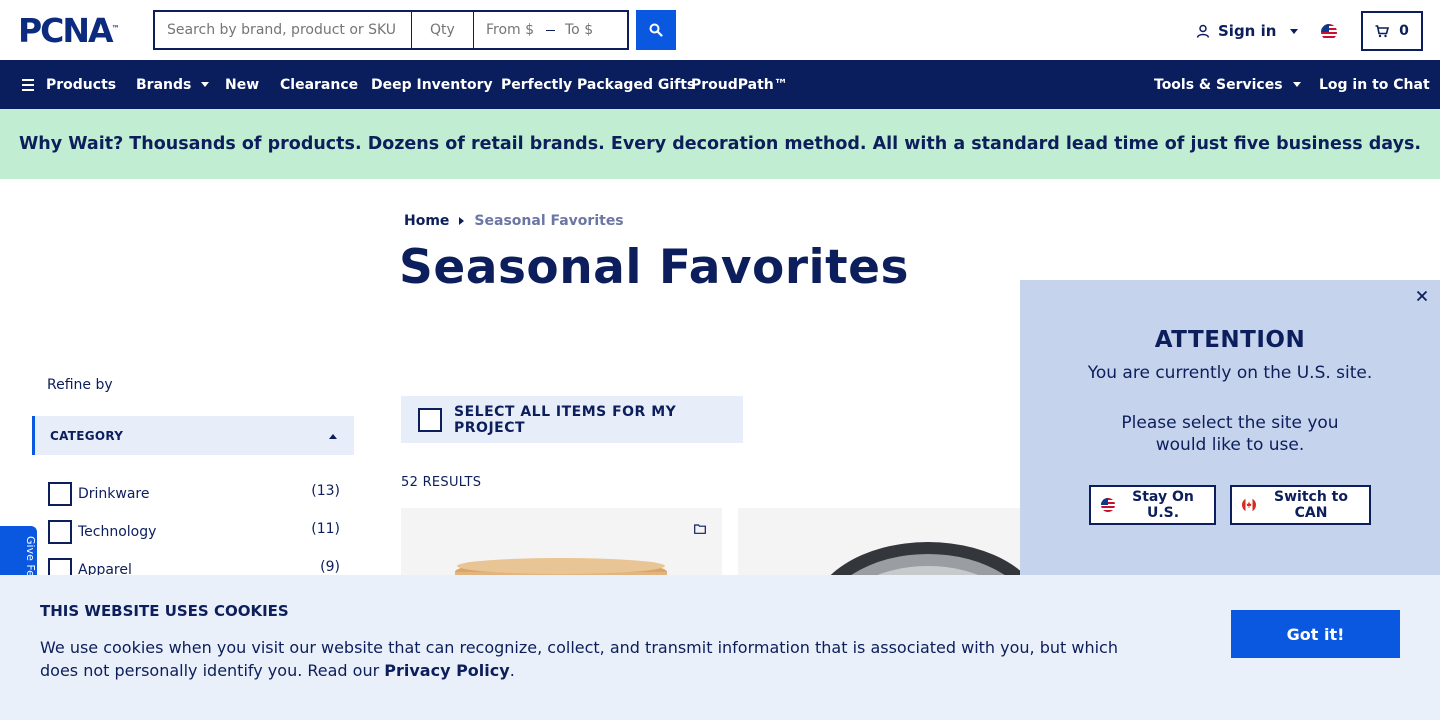 The width and height of the screenshot is (1440, 720). What do you see at coordinates (739, 84) in the screenshot?
I see `nav-proudpath: ProudPath™` at bounding box center [739, 84].